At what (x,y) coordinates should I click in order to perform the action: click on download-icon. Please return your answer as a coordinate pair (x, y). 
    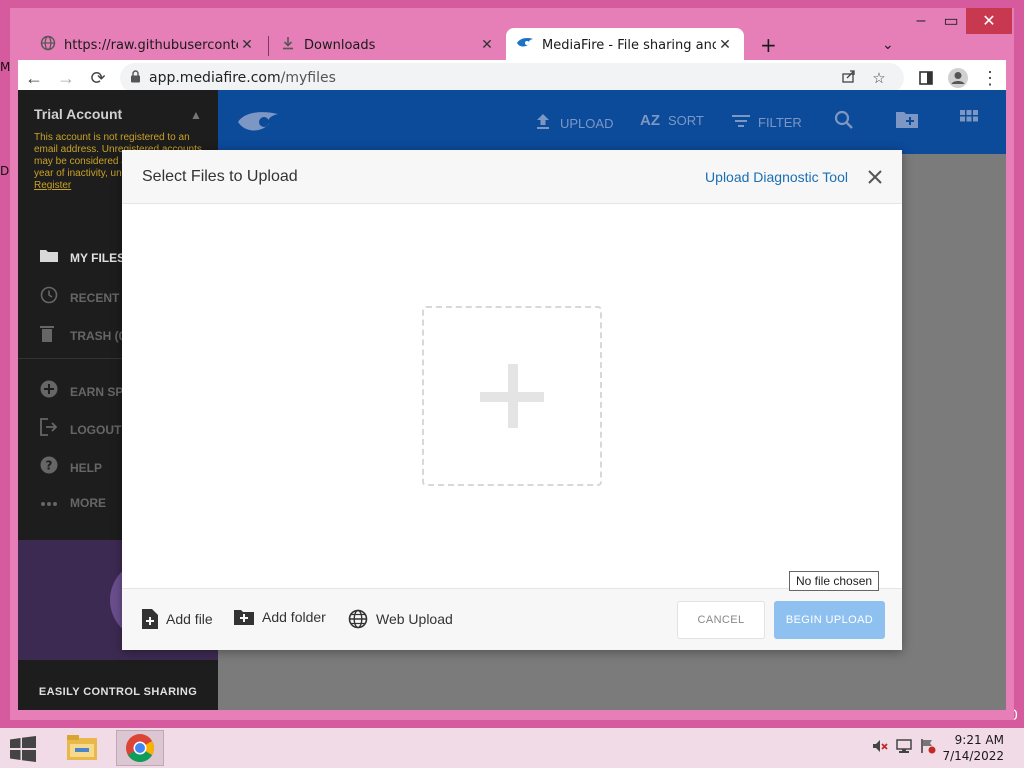
    Looking at the image, I should click on (288, 45).